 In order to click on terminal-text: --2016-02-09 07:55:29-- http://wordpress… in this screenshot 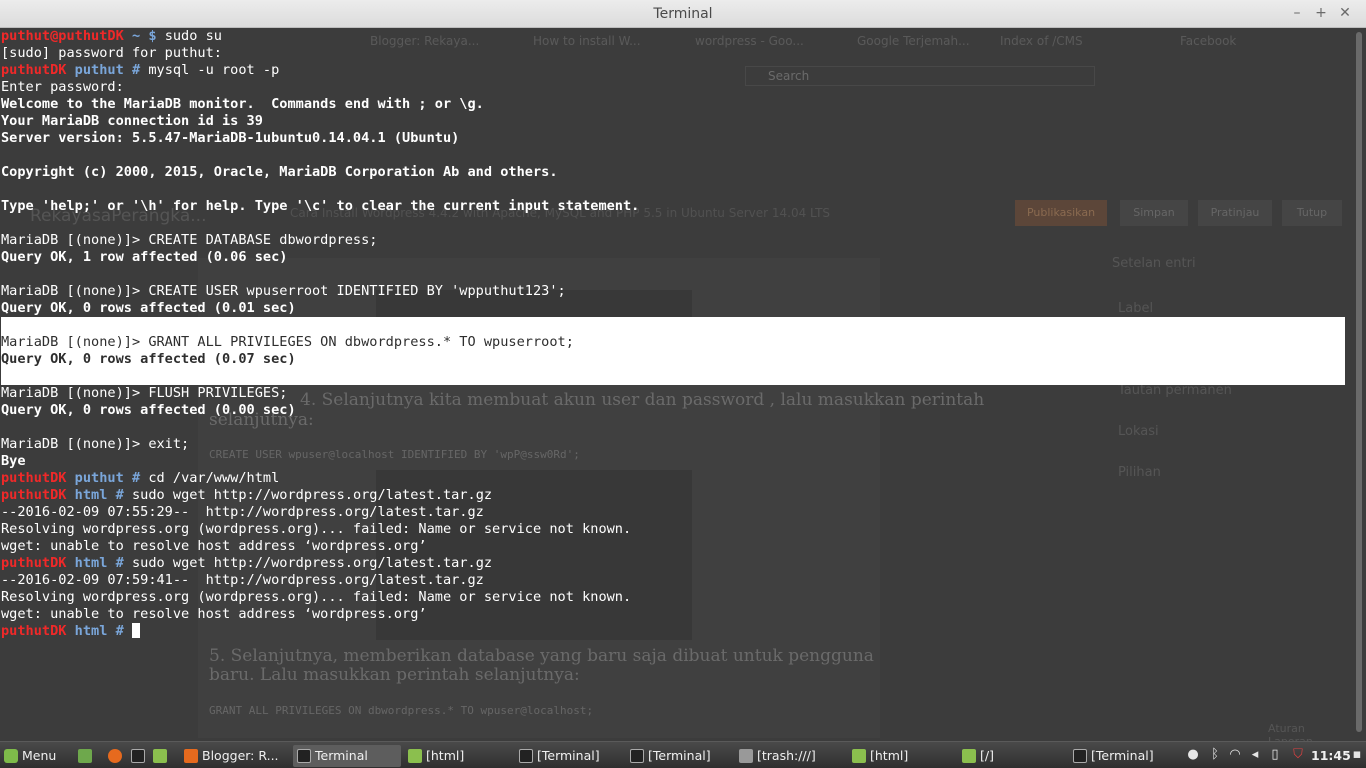, I will do `click(242, 512)`.